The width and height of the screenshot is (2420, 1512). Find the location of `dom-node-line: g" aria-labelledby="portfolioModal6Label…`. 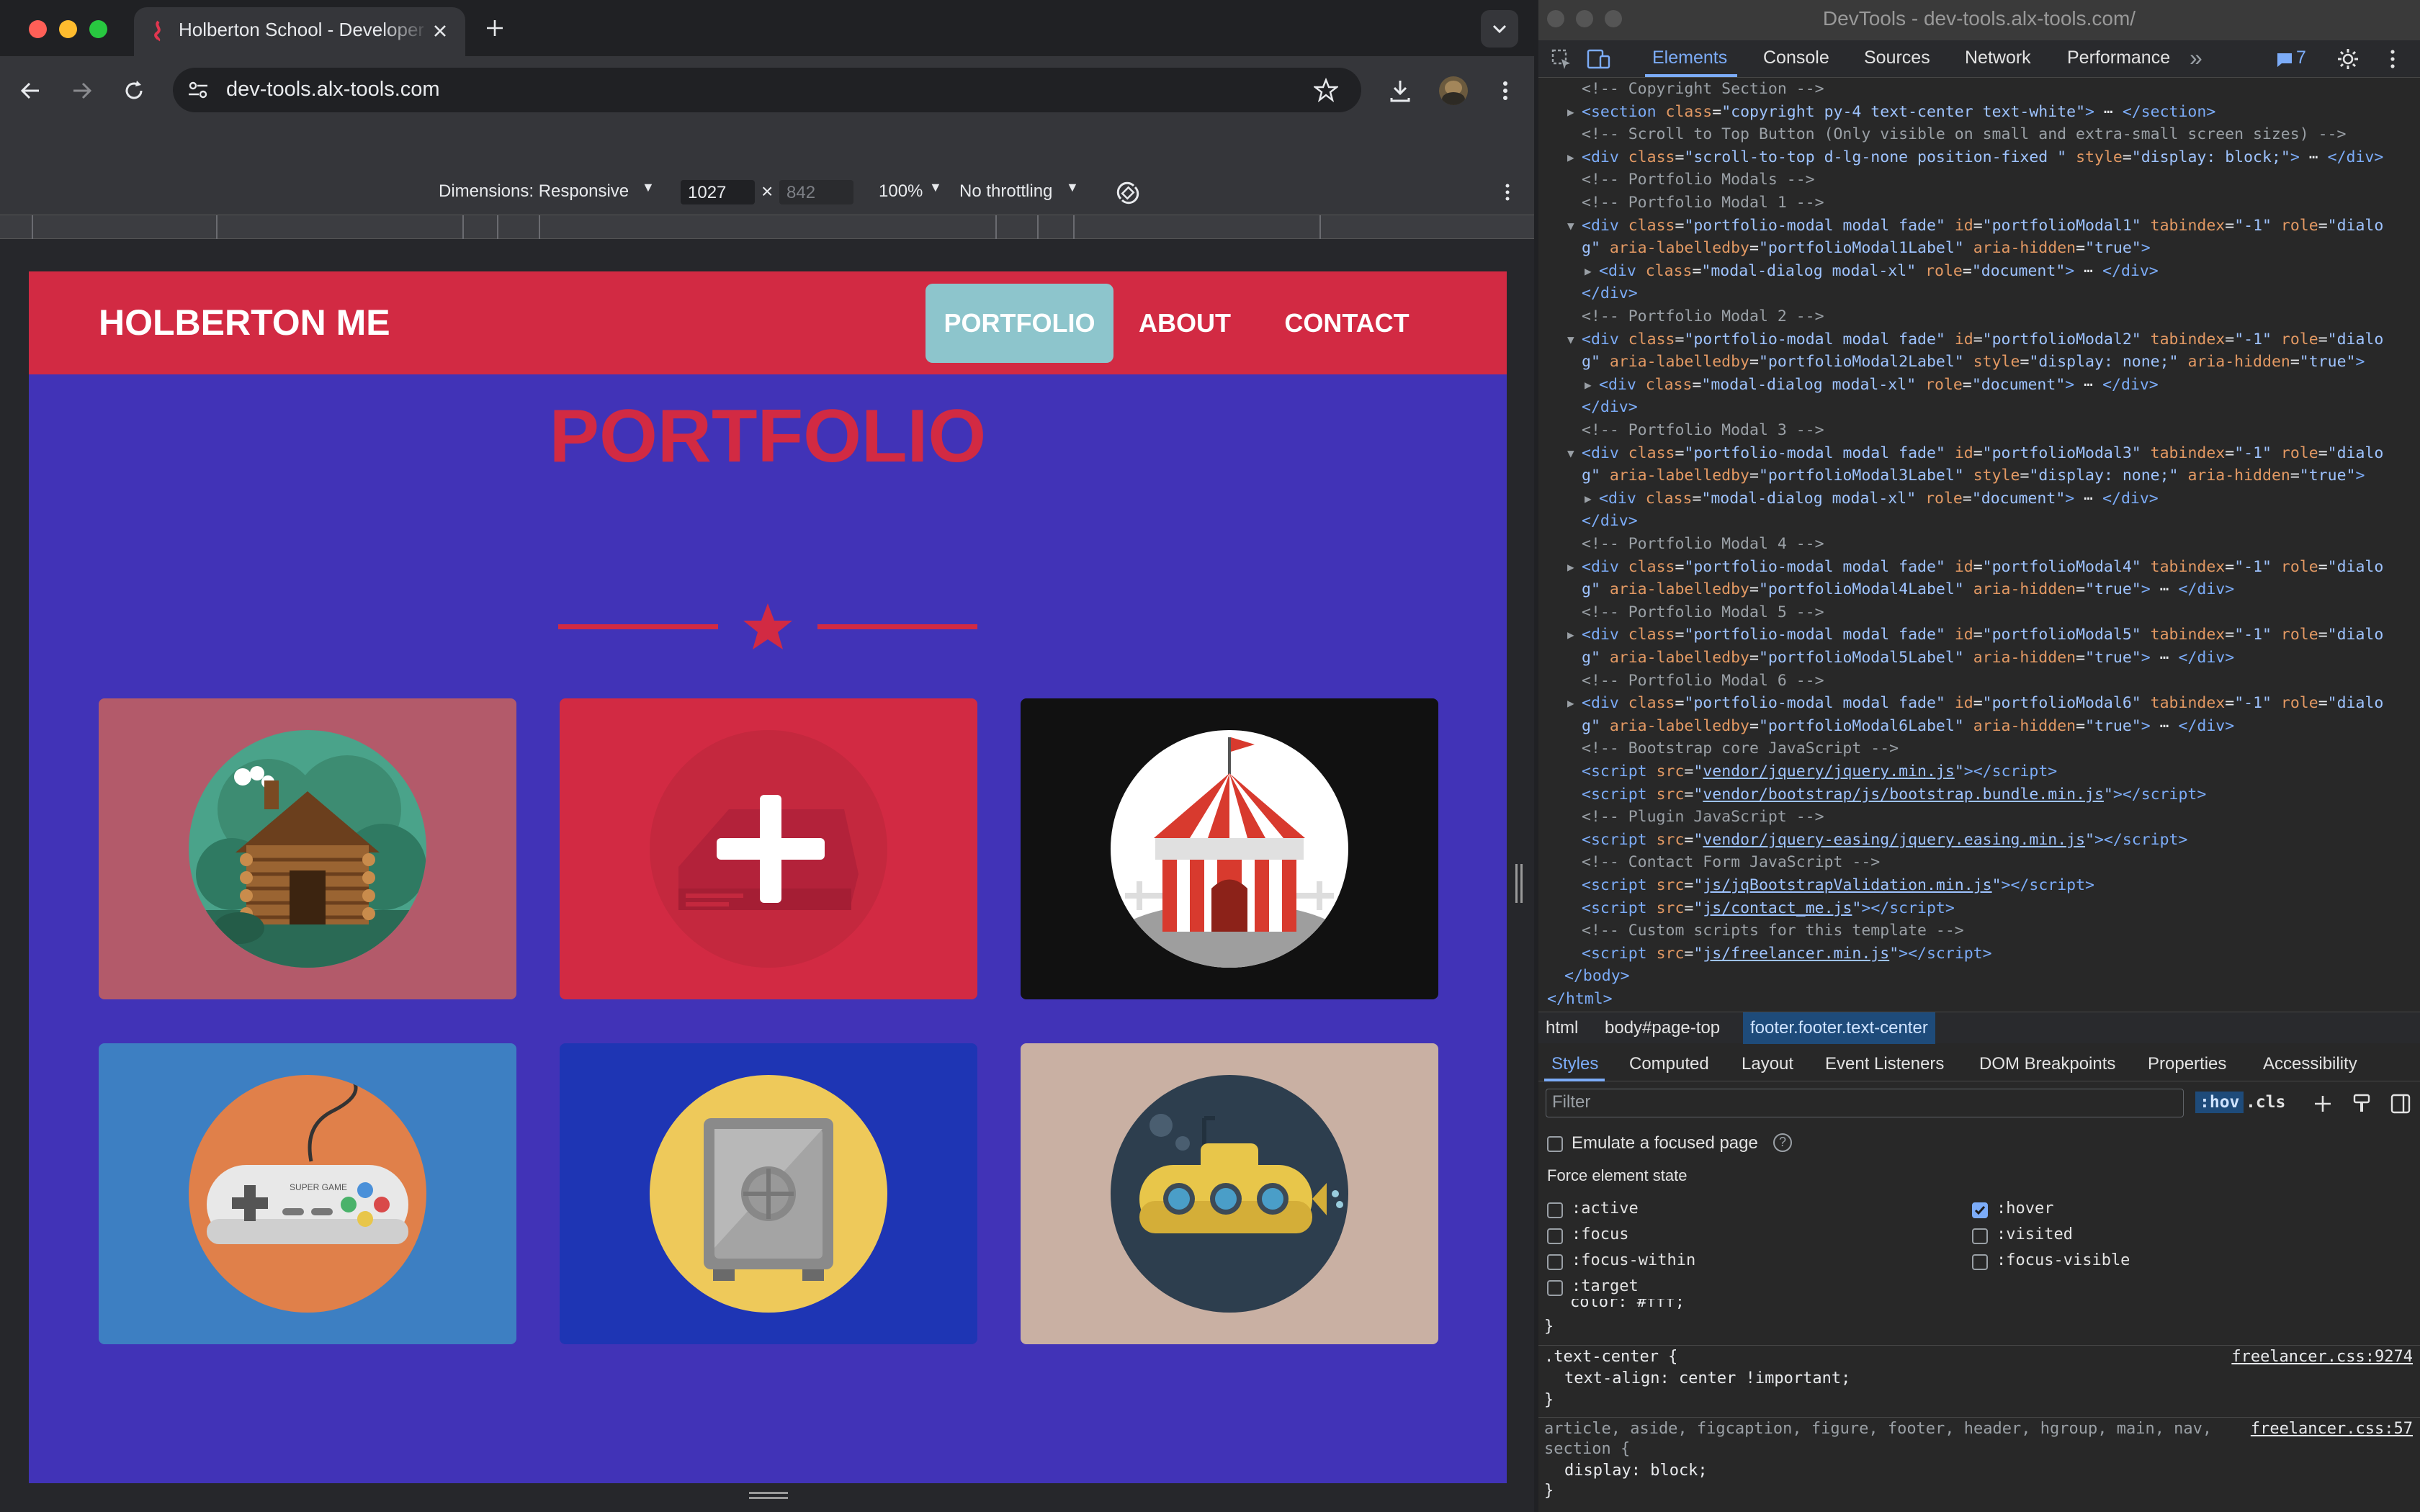

dom-node-line: g" aria-labelledby="portfolioModal6Label… is located at coordinates (1908, 726).